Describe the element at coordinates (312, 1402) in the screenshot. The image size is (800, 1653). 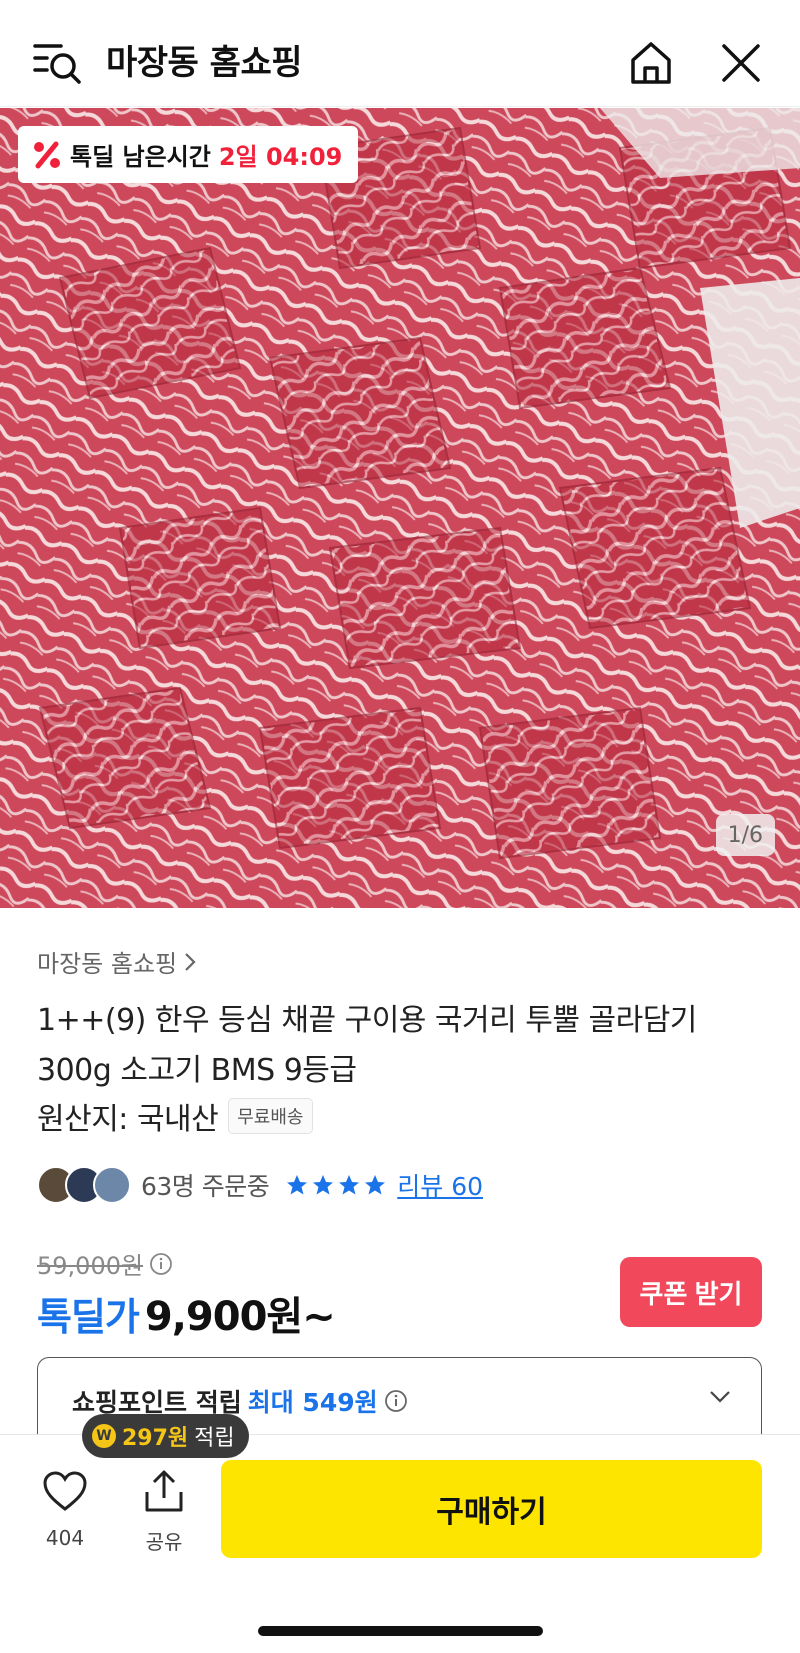
I see `points-max: 최대 549원` at that location.